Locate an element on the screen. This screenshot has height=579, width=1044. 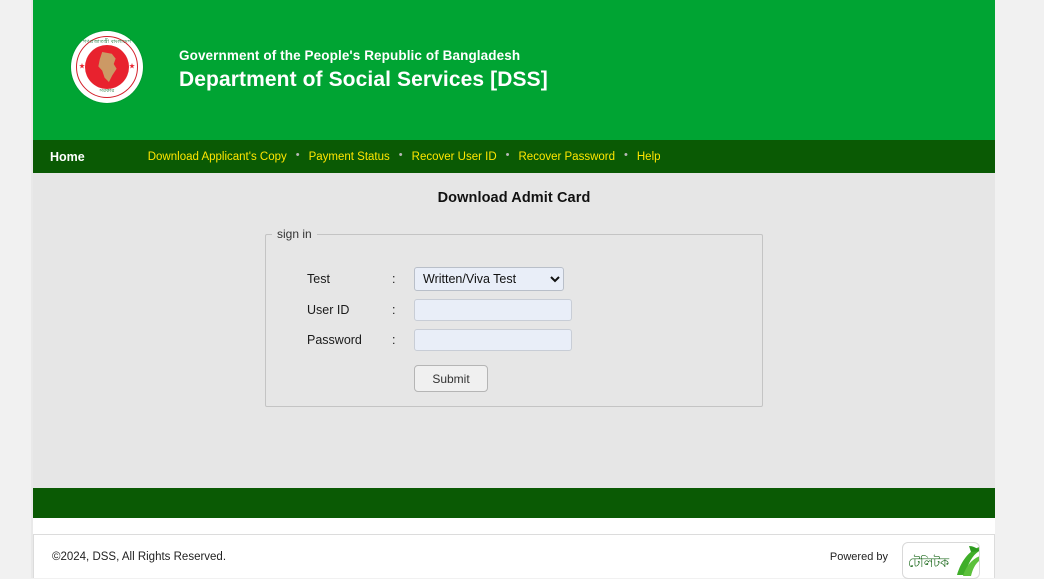
emblem-text-bottom: সরকার is located at coordinates (107, 91).